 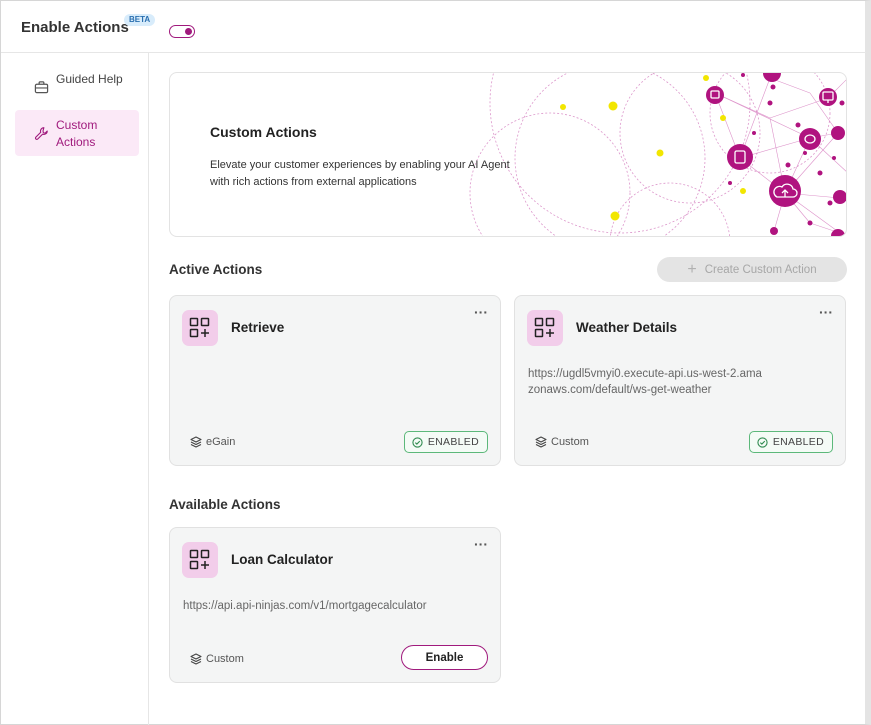 What do you see at coordinates (182, 31) in the screenshot?
I see `enable-actions-toggle` at bounding box center [182, 31].